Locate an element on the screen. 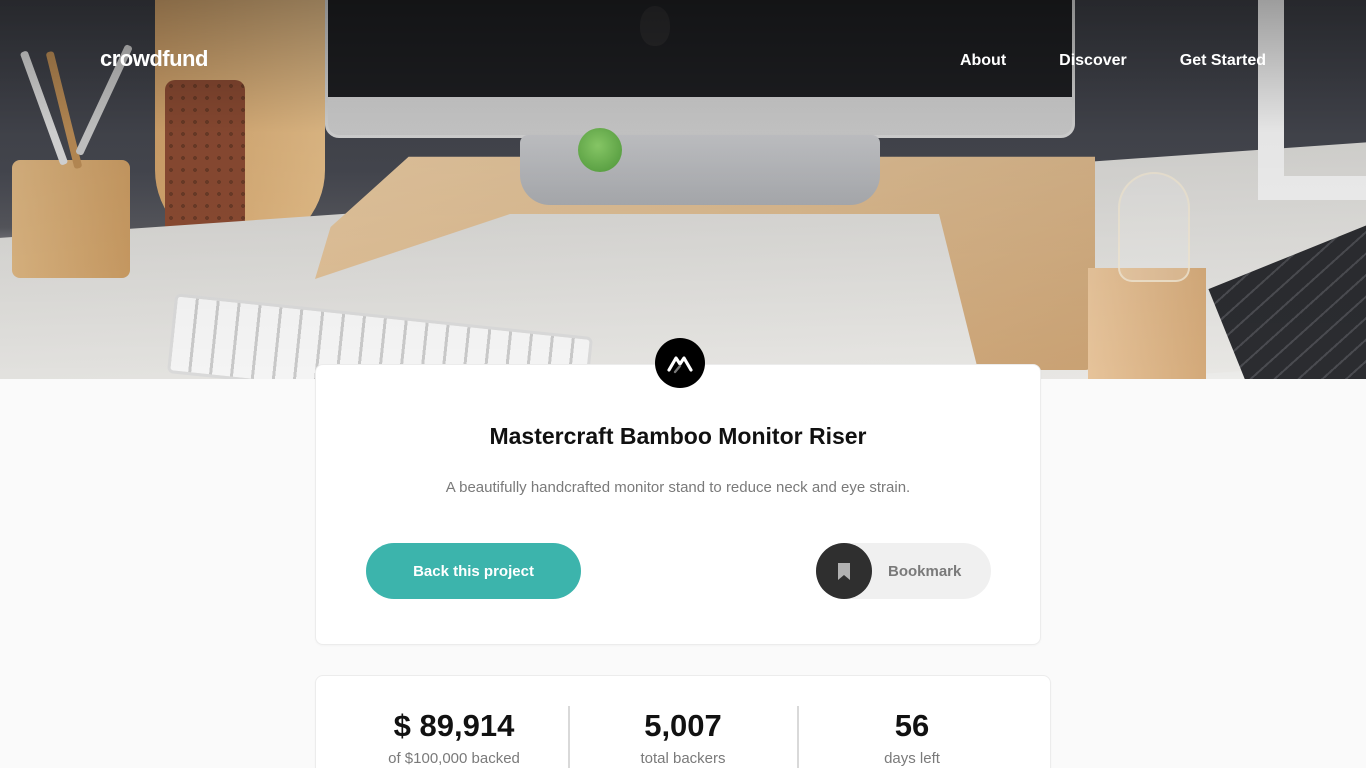 This screenshot has width=1366, height=768. stat-backers: 5,007 total backers is located at coordinates (683, 737).